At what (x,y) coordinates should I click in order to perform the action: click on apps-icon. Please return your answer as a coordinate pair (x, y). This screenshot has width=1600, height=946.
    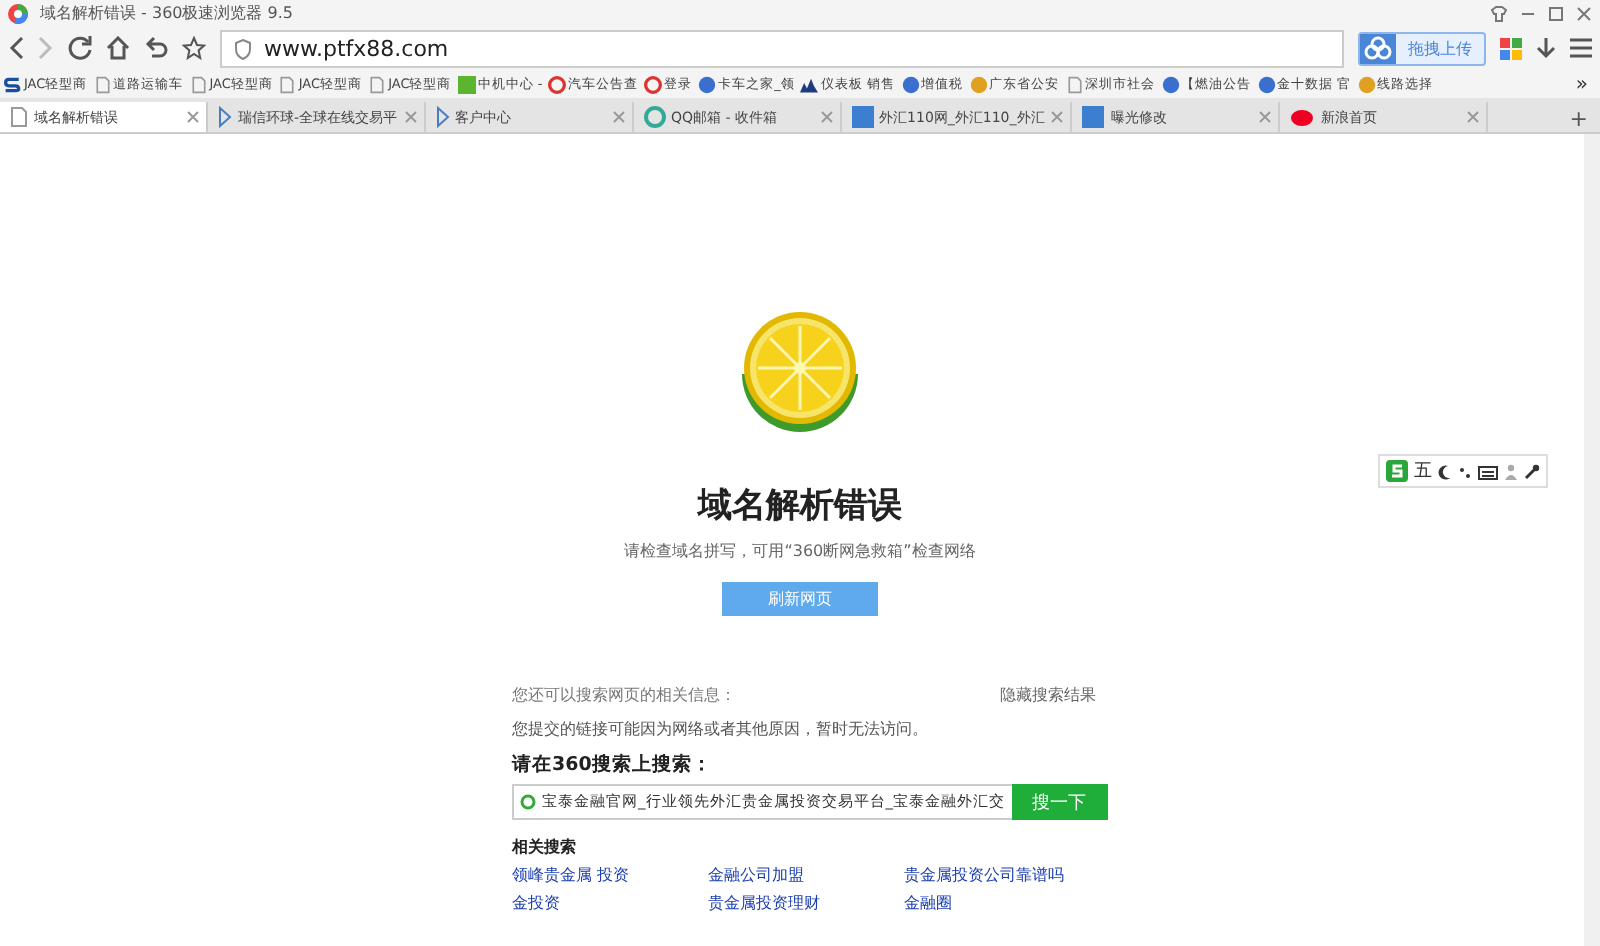
    Looking at the image, I should click on (1511, 48).